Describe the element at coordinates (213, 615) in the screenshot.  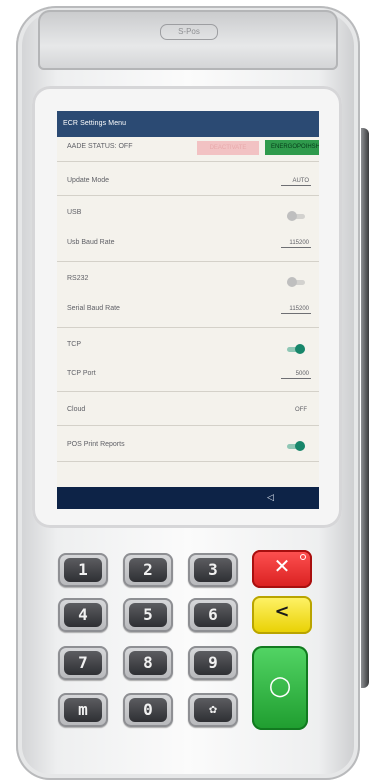
I see `key-6: 6` at that location.